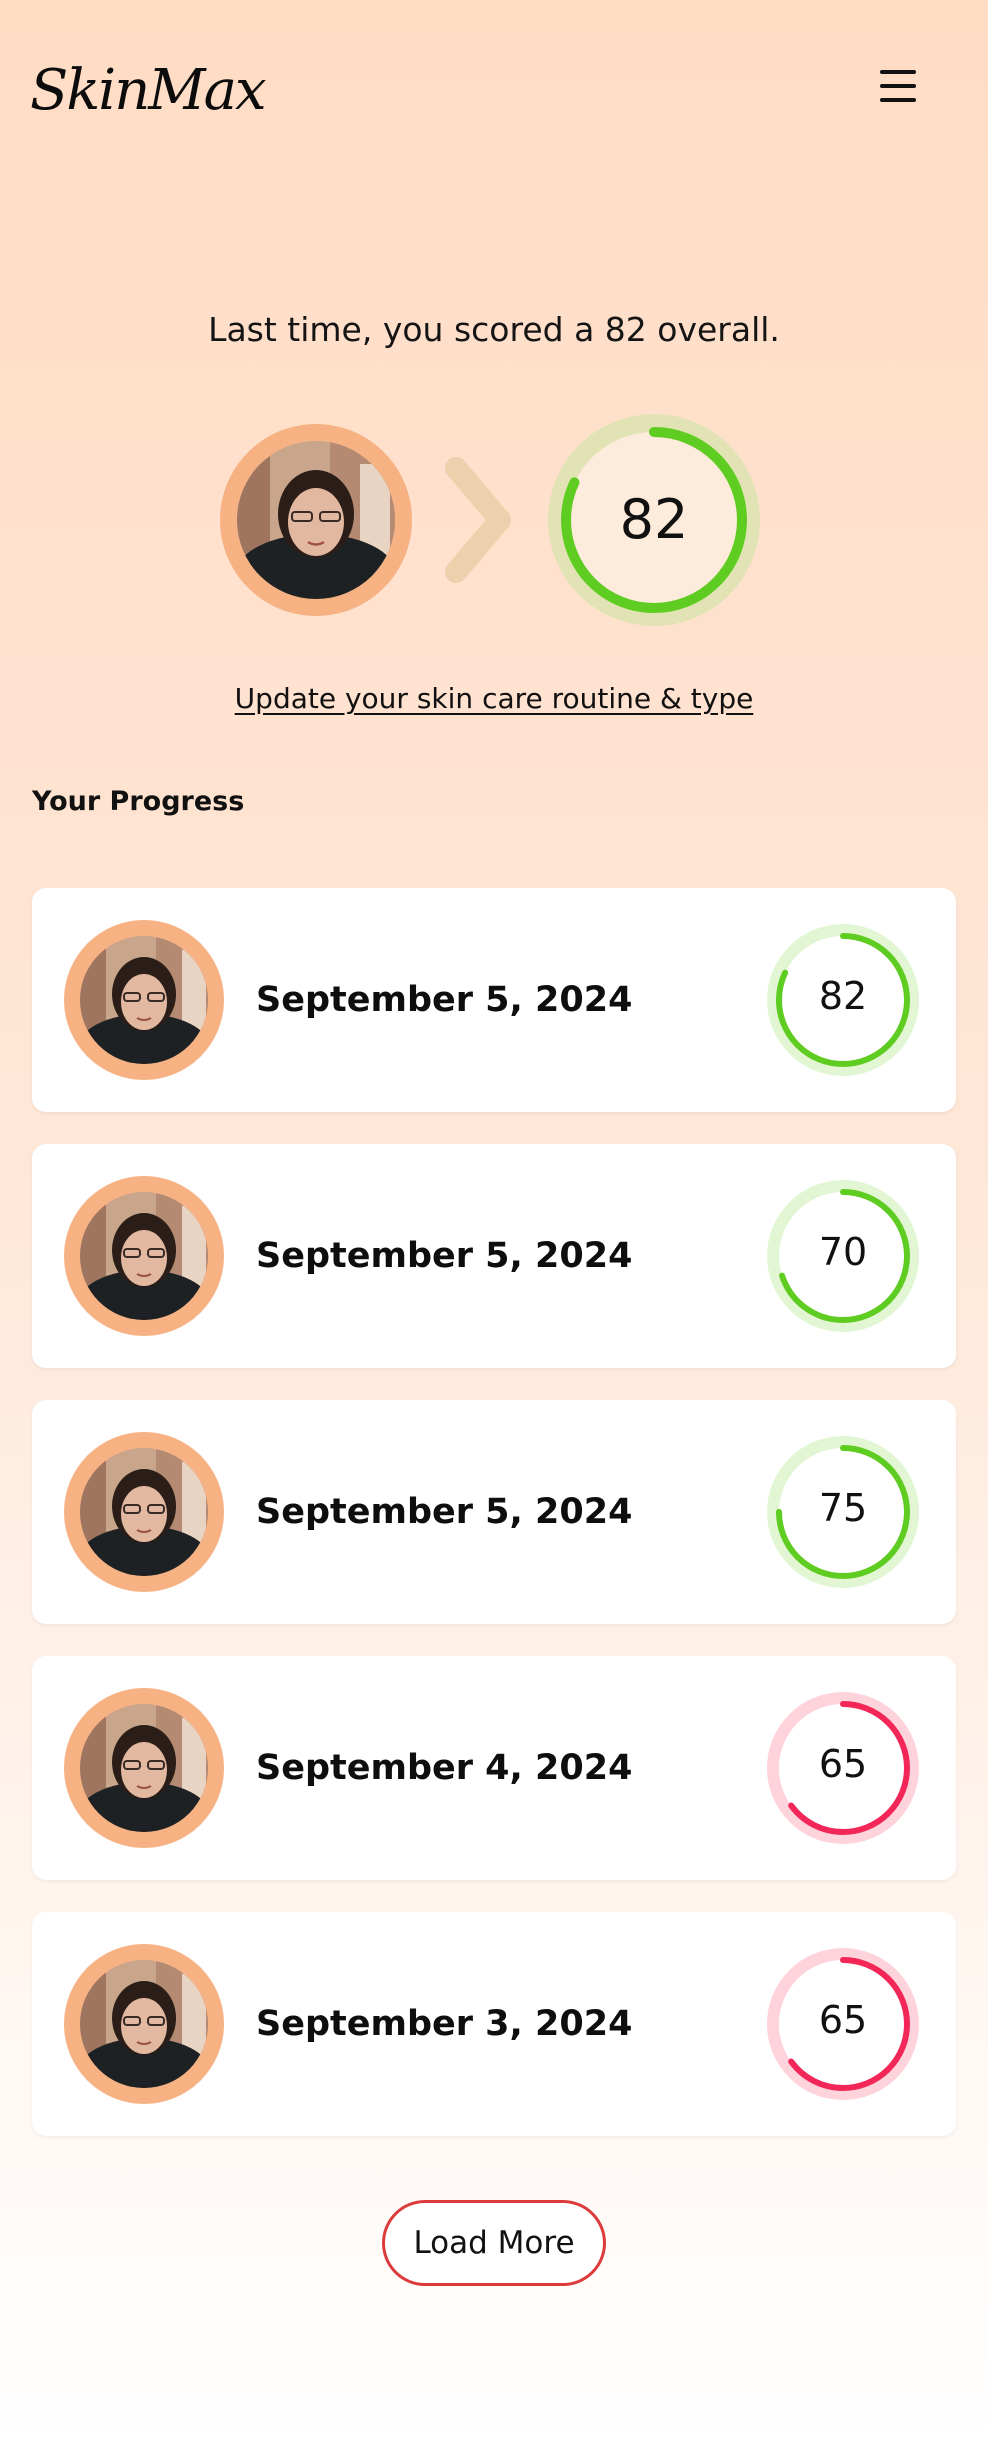 The height and width of the screenshot is (2448, 988). I want to click on entry-score: 75, so click(843, 1508).